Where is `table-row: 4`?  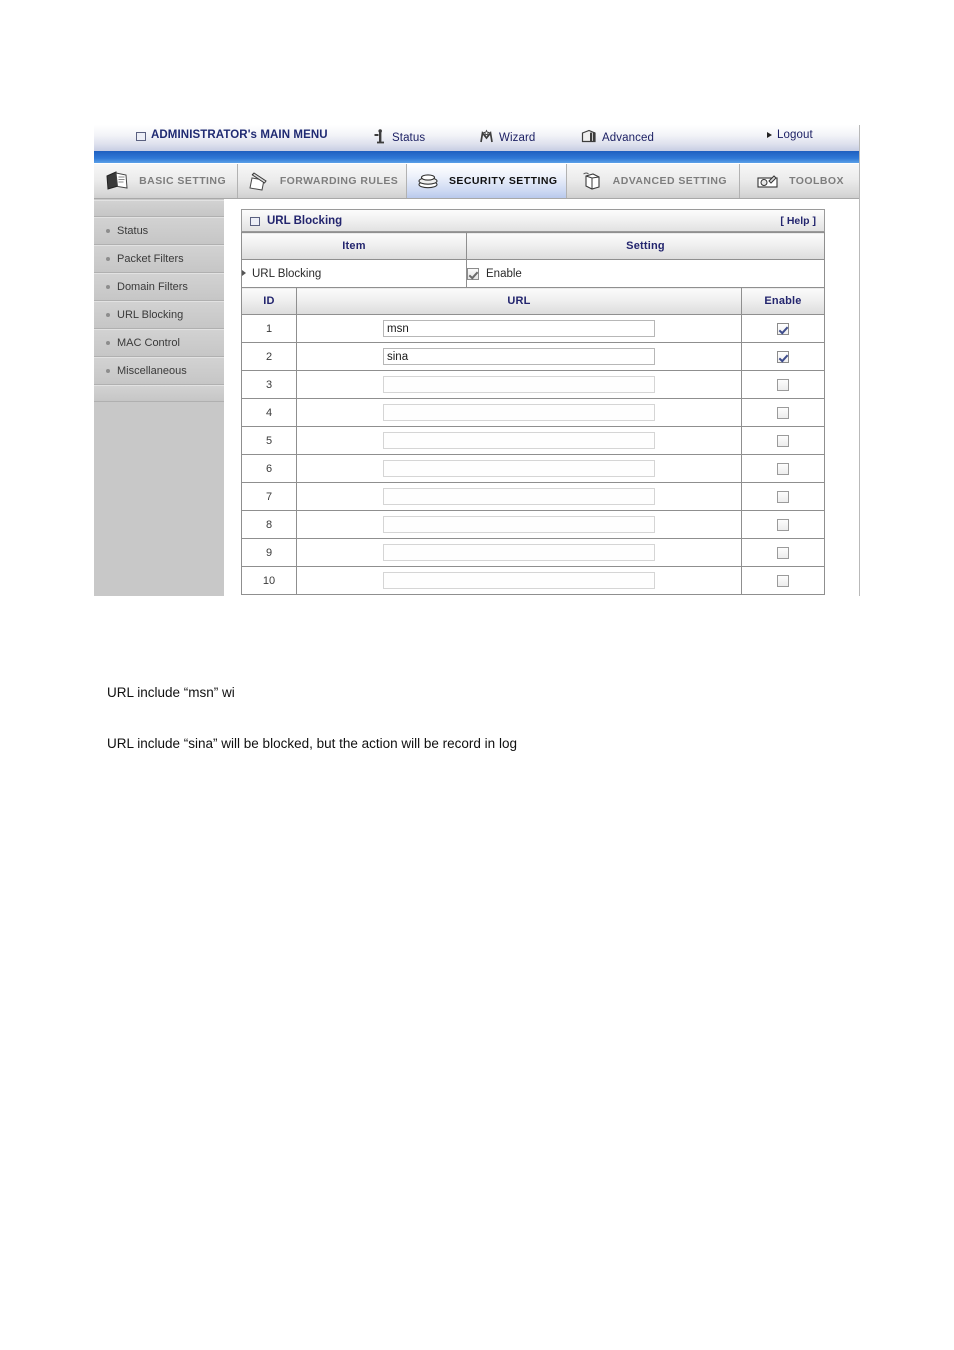 table-row: 4 is located at coordinates (533, 412).